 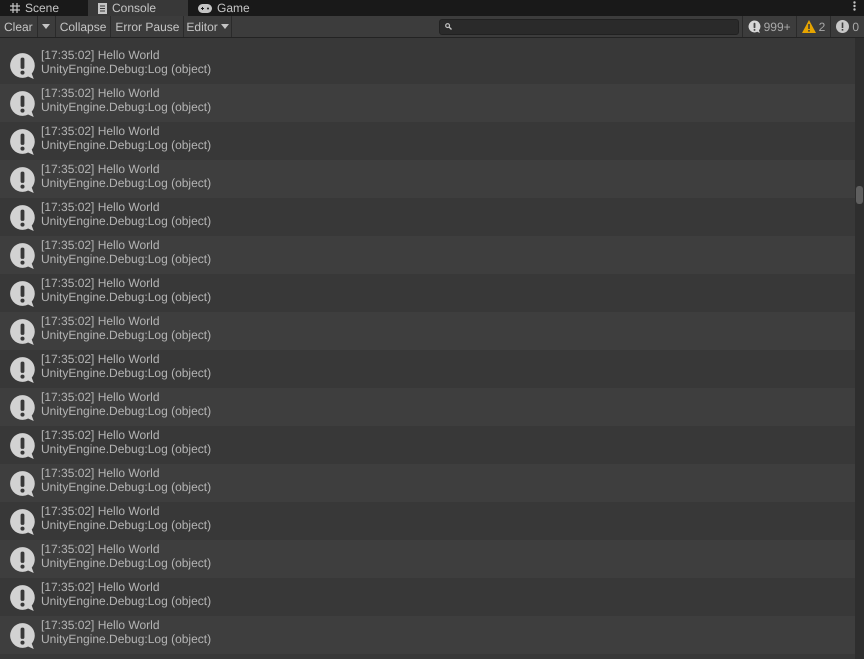 What do you see at coordinates (19, 26) in the screenshot?
I see `clear-button: Clear` at bounding box center [19, 26].